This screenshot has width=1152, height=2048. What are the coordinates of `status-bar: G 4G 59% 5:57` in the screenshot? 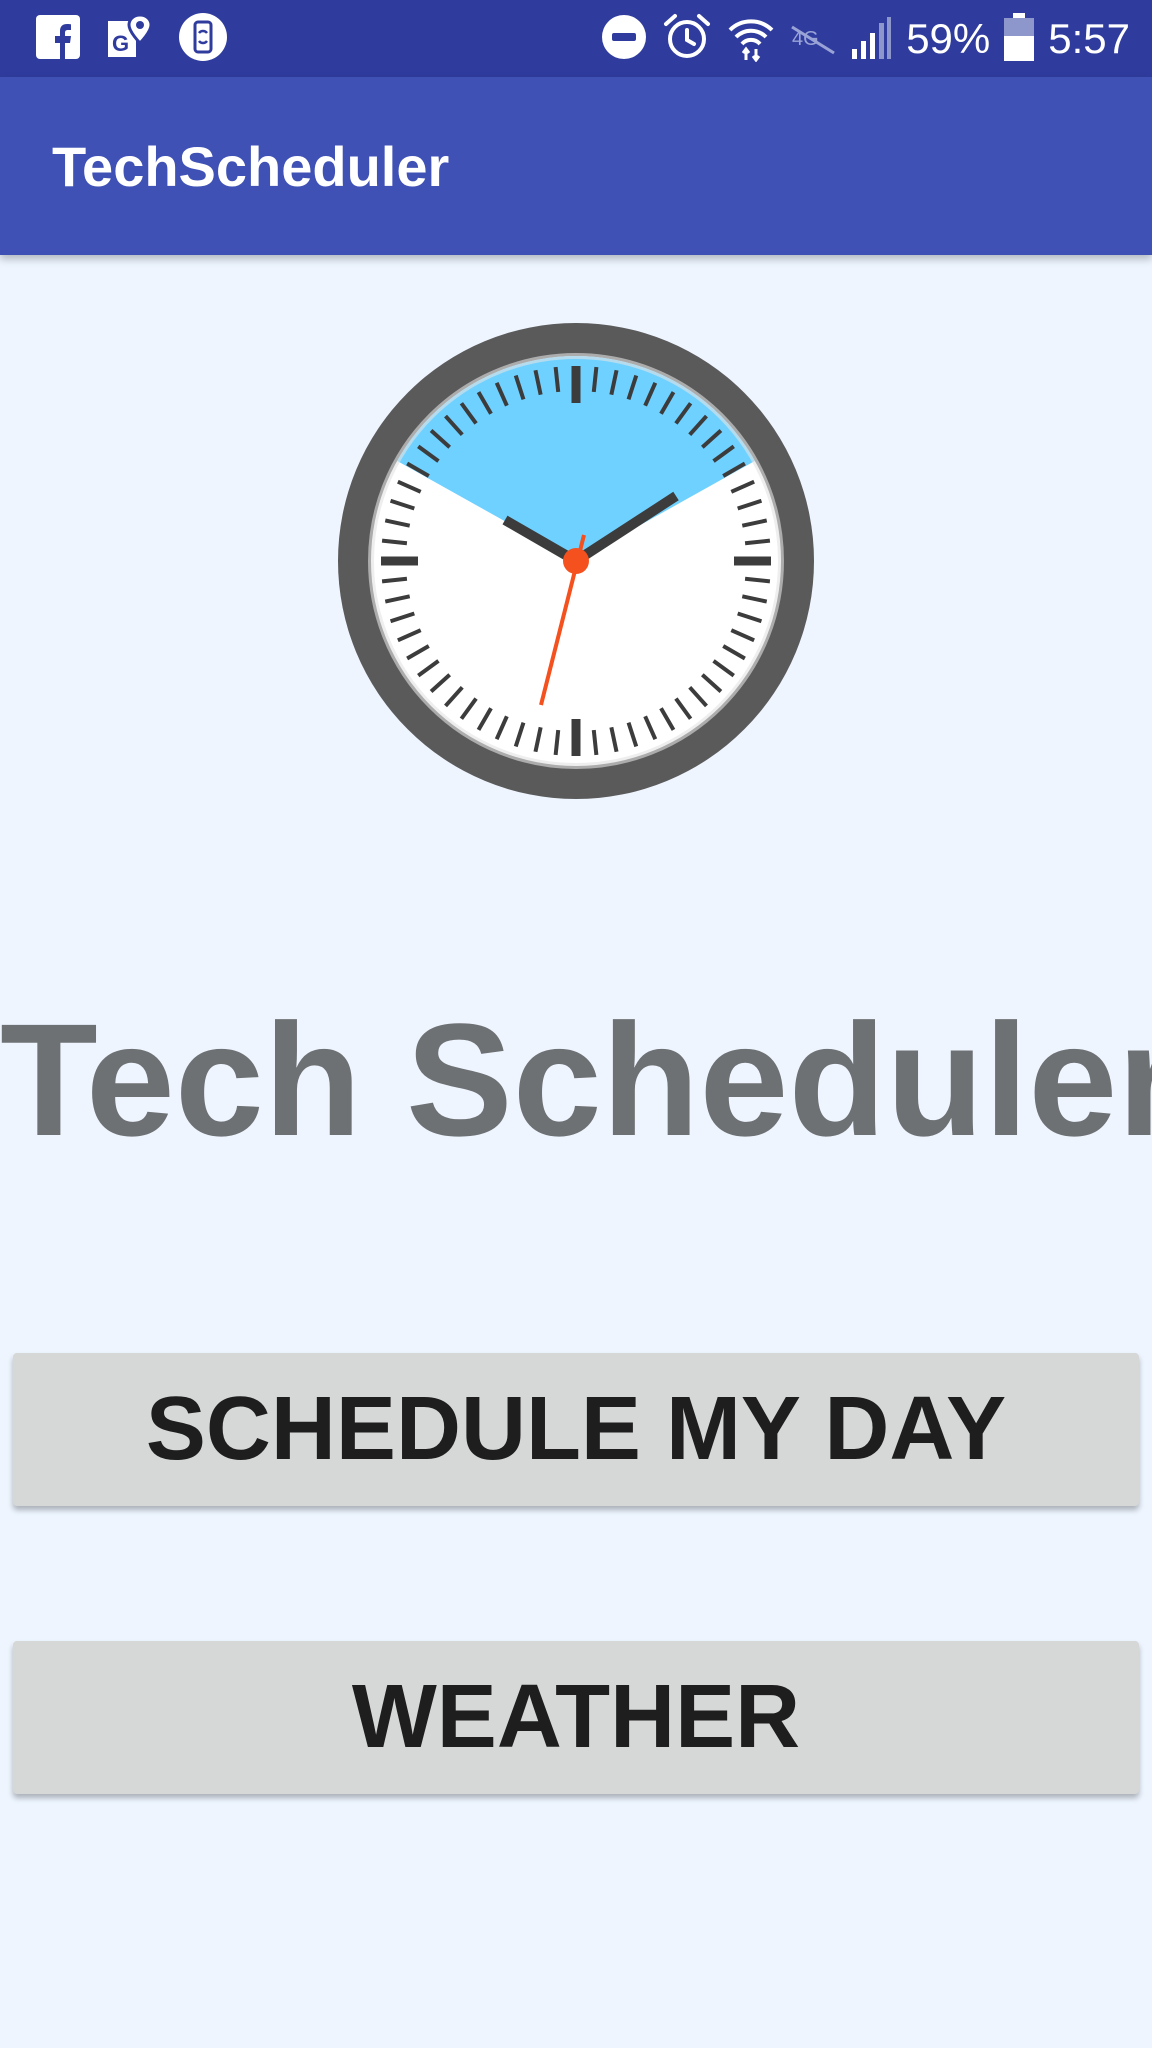 It's located at (576, 38).